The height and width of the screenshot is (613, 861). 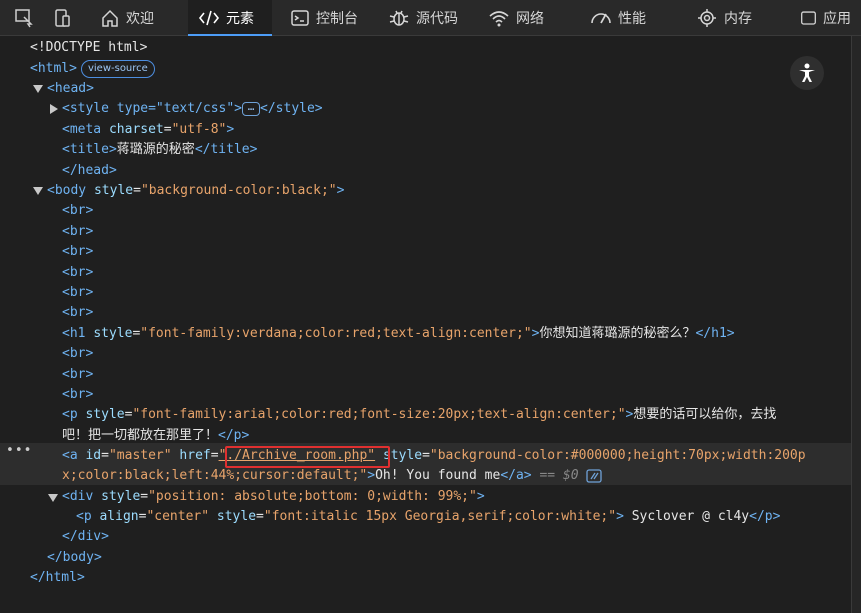 What do you see at coordinates (89, 170) in the screenshot?
I see `dom-node-head-close: </head>` at bounding box center [89, 170].